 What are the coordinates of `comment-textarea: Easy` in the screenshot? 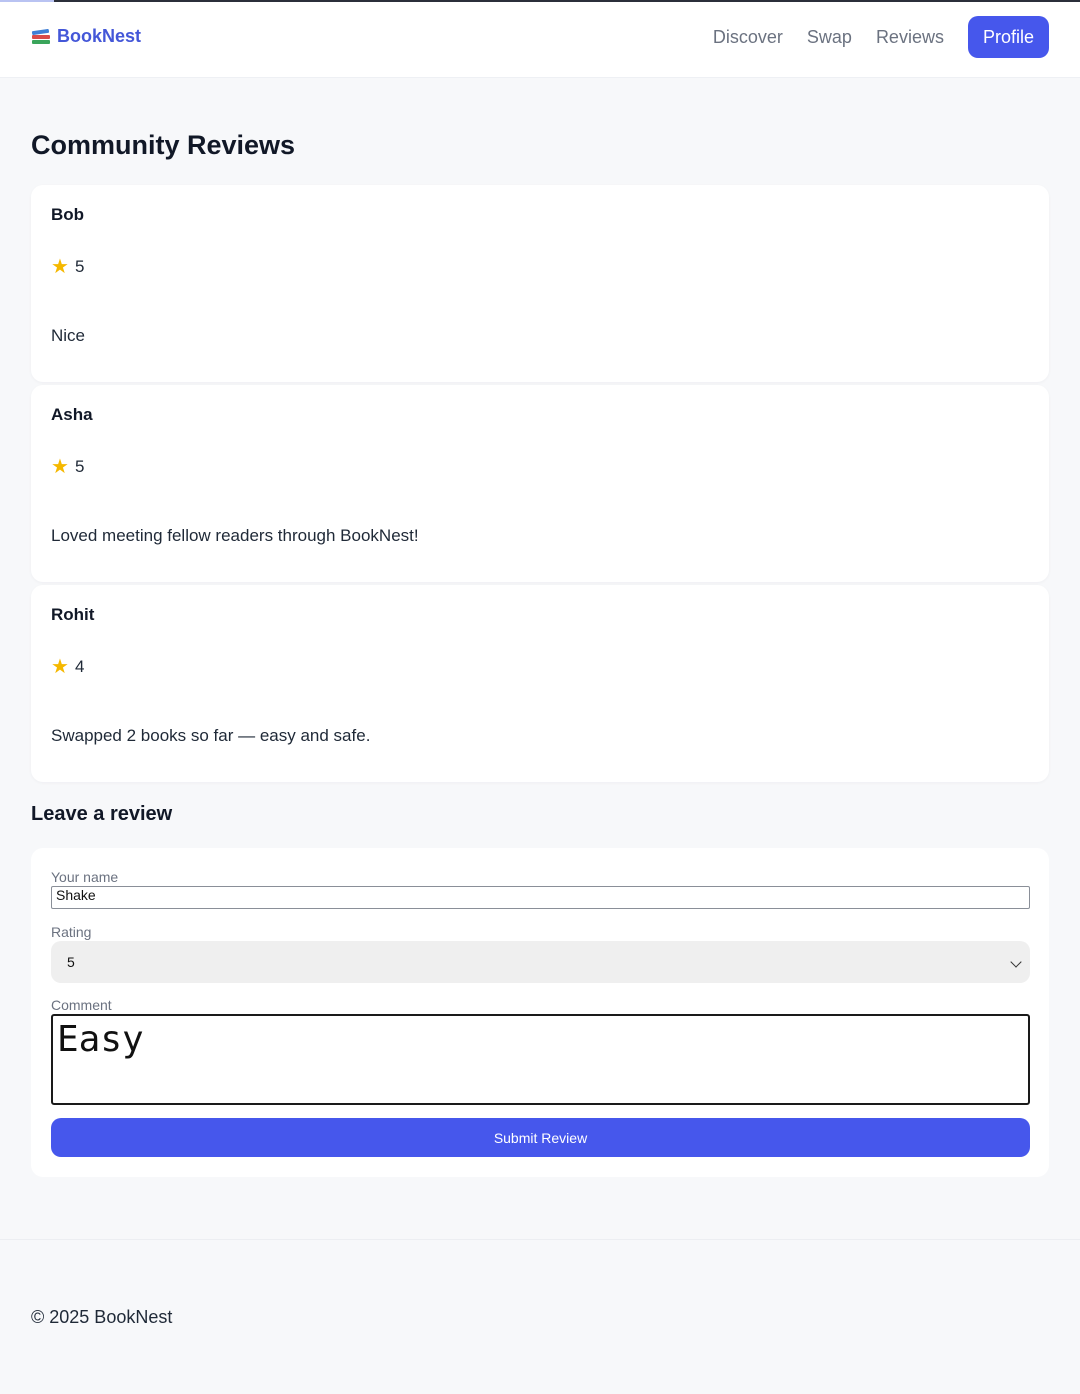 It's located at (540, 1059).